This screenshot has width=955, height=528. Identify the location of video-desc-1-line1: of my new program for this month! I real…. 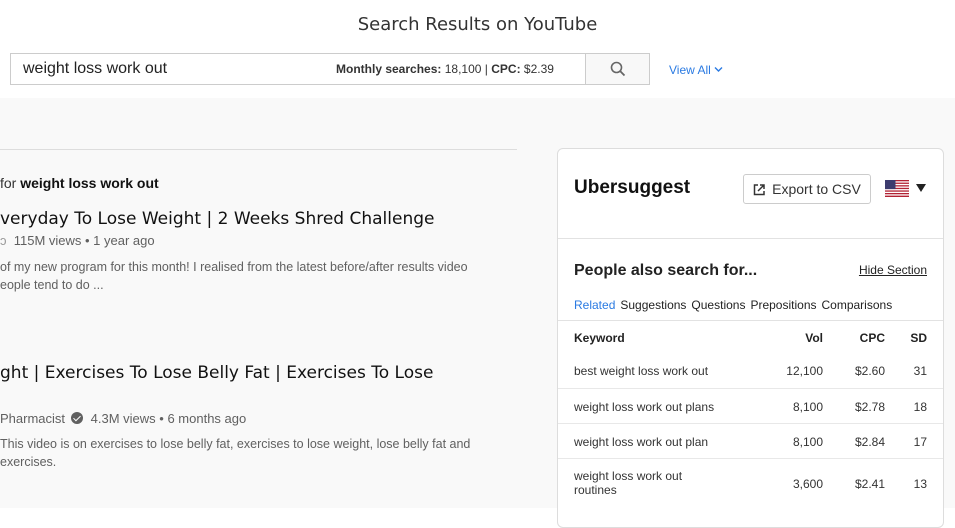
(234, 267).